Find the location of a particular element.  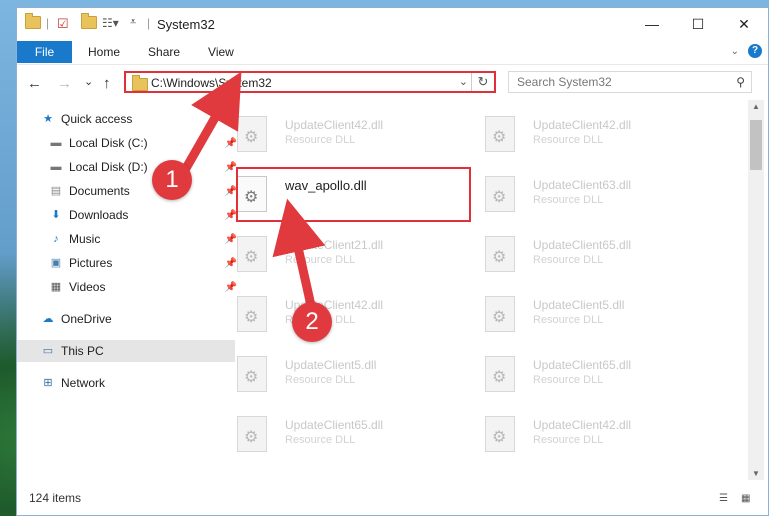

sidebar-item-documents: ▤ Documents 📌 is located at coordinates (130, 191).